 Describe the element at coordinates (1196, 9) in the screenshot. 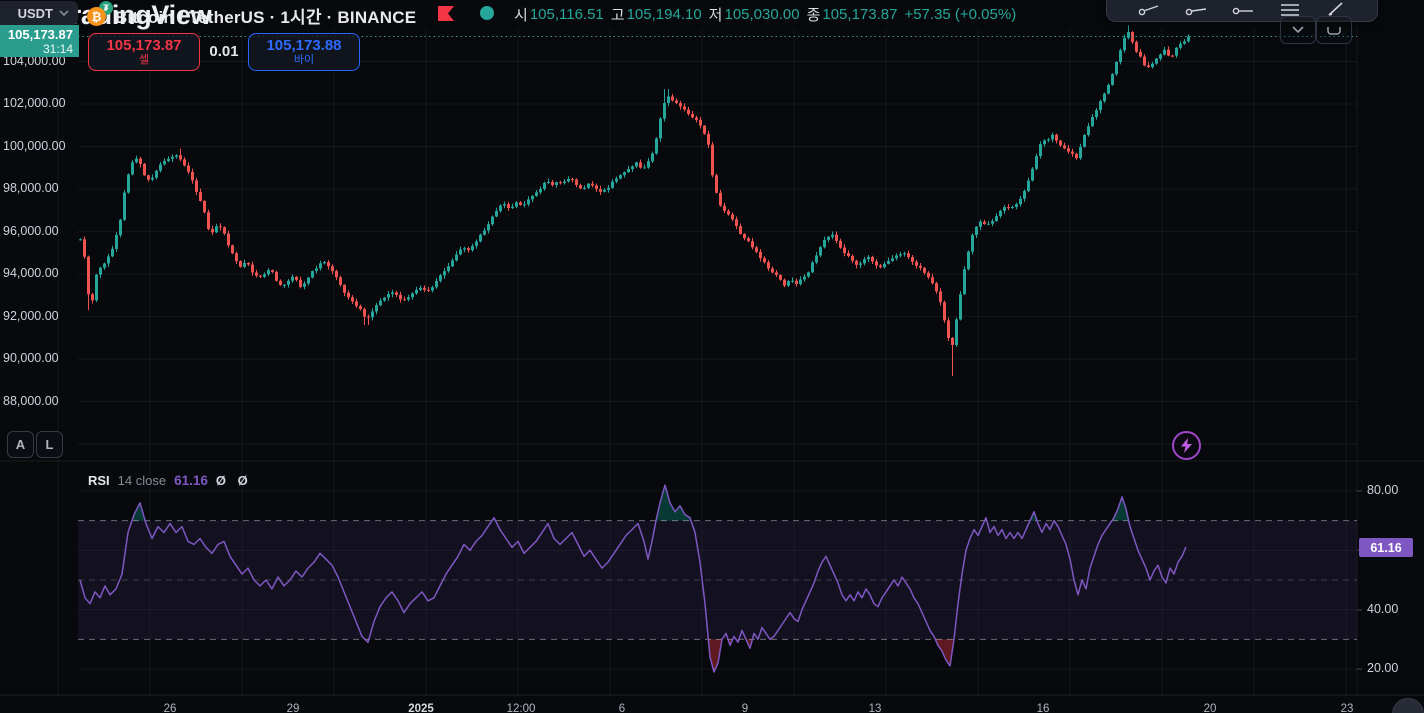

I see `ray-tool-icon` at that location.